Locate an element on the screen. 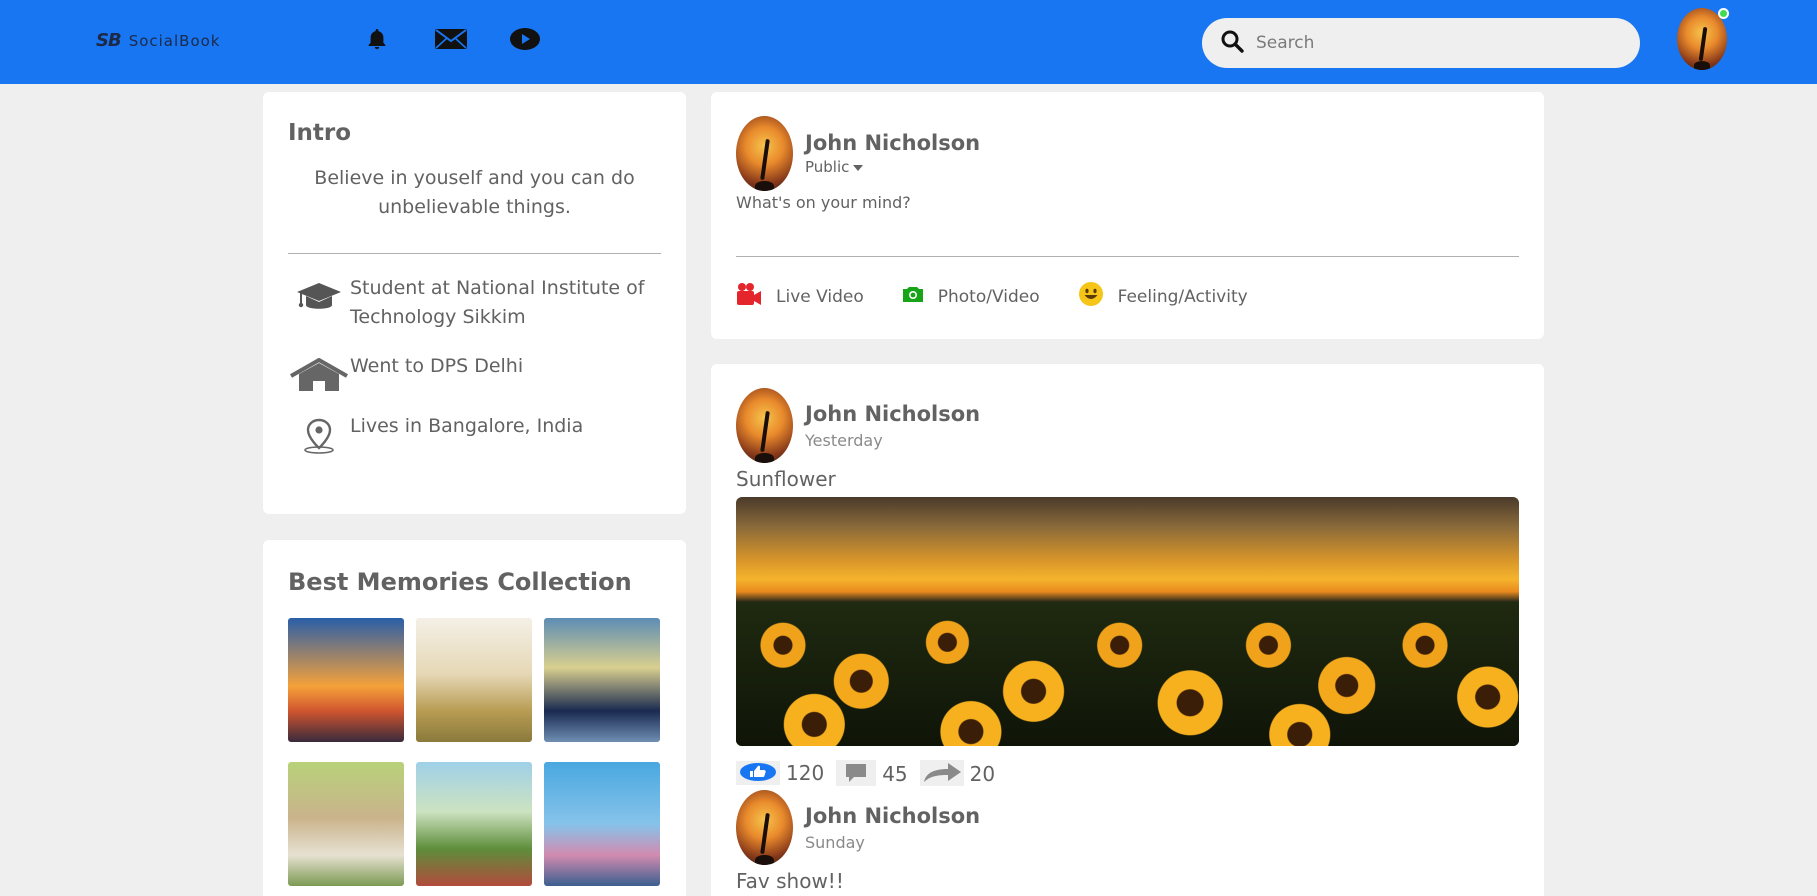  logo-mark: SB is located at coordinates (109, 40).